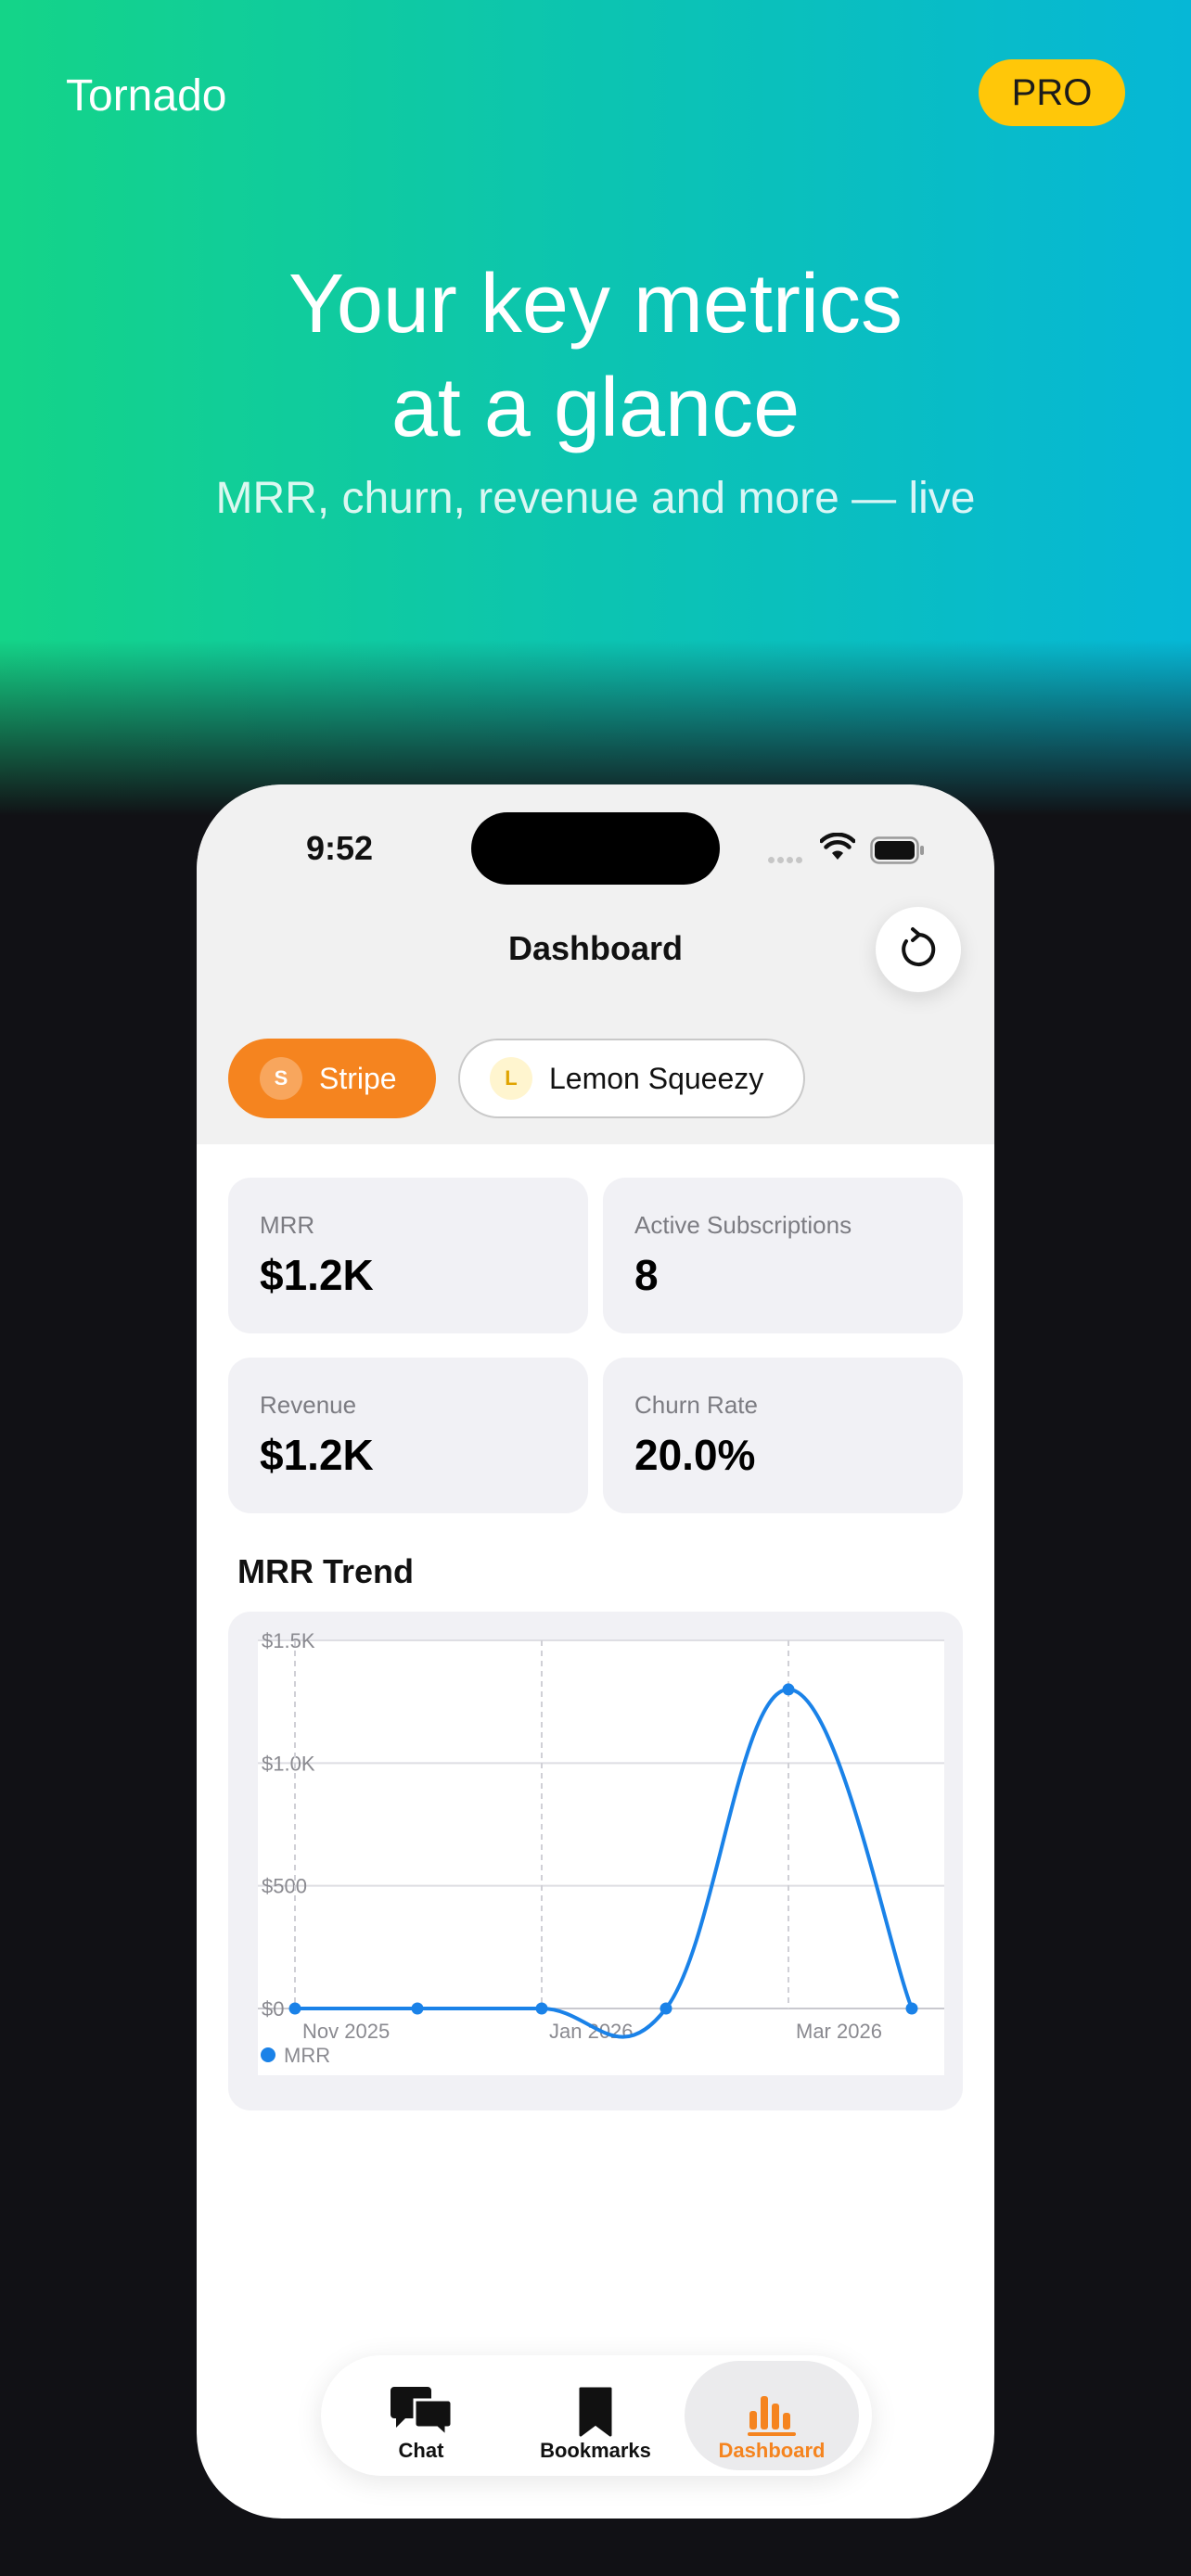  I want to click on brand-name: Tornado, so click(146, 96).